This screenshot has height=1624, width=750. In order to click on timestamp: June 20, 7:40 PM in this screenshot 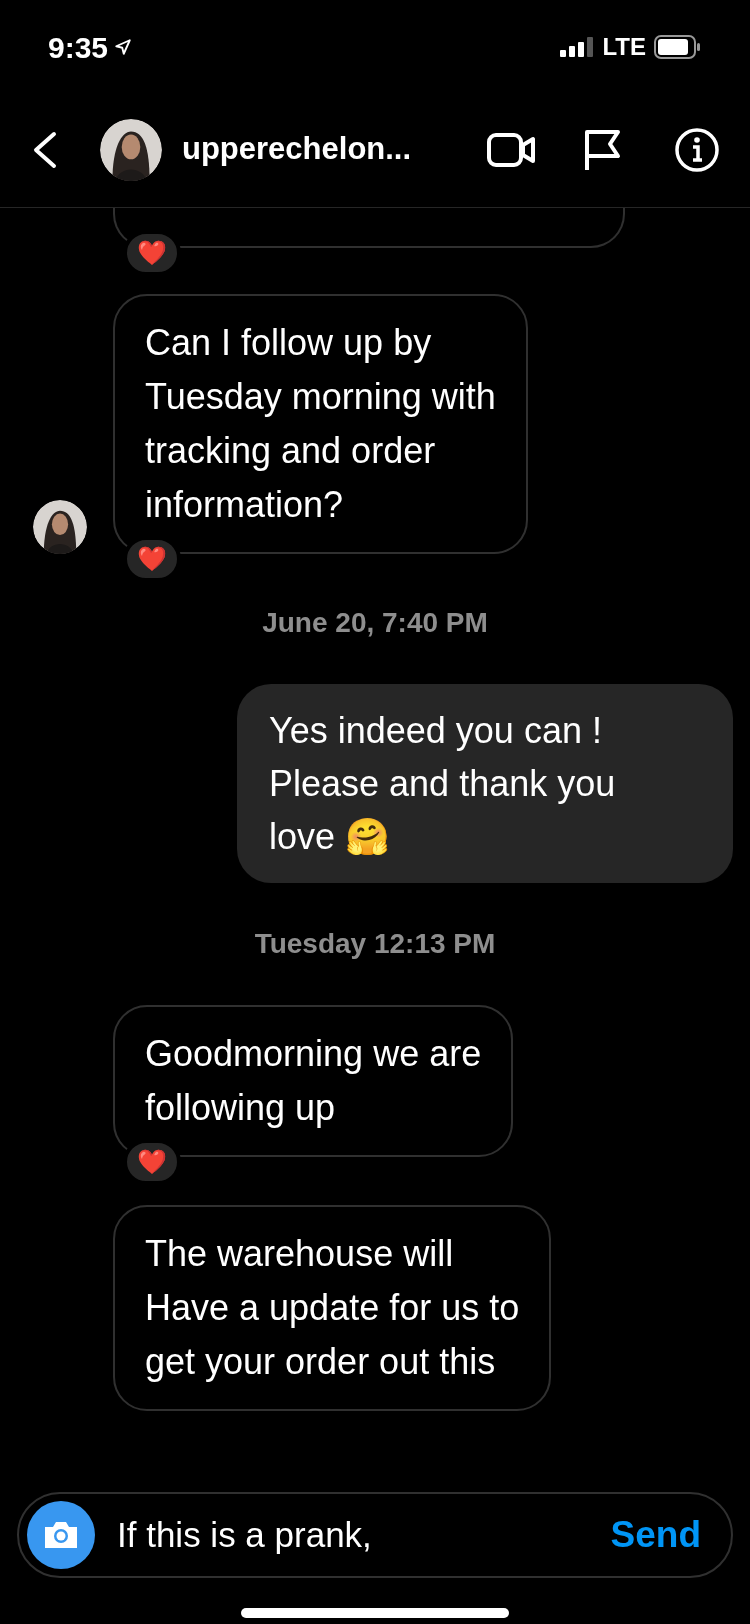, I will do `click(375, 623)`.